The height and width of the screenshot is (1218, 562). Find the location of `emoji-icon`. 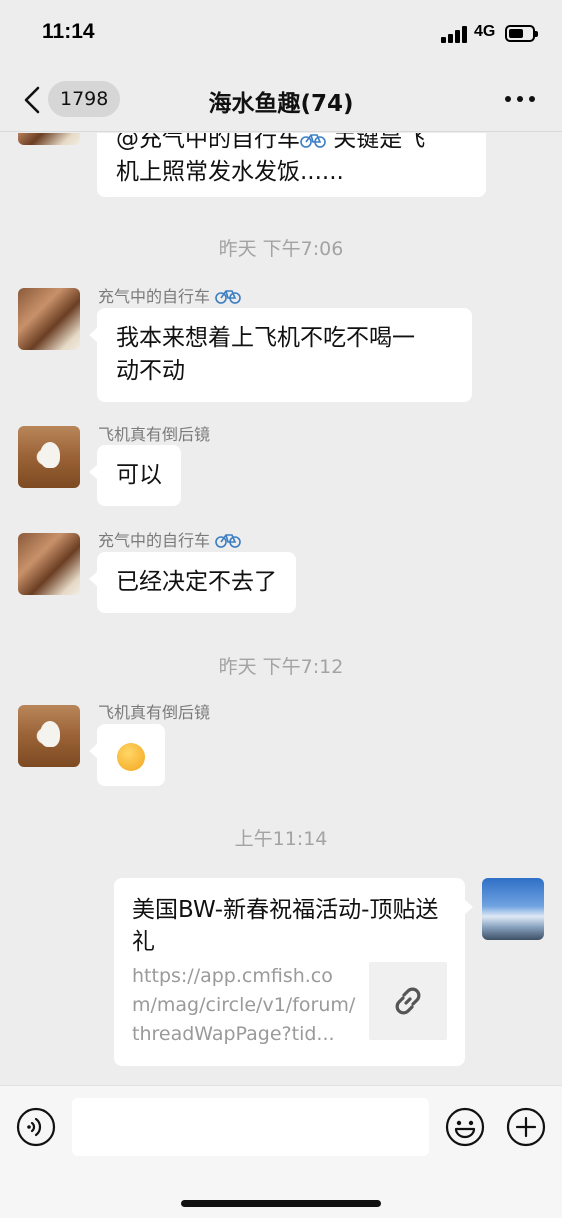

emoji-icon is located at coordinates (465, 1127).